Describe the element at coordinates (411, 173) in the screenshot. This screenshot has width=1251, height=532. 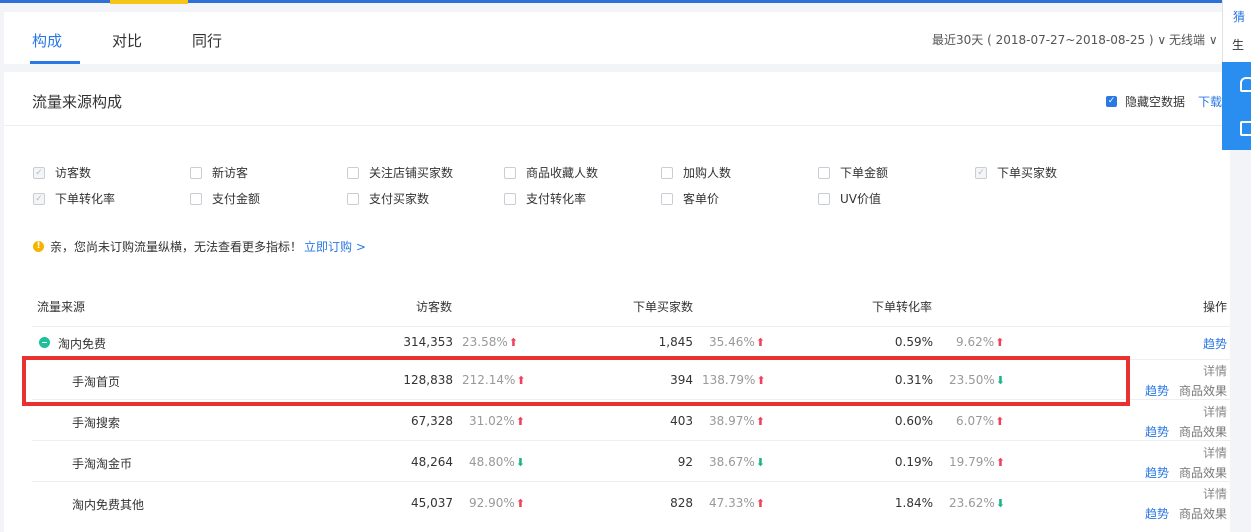
I see `metric-label: 关注店铺买家数` at that location.